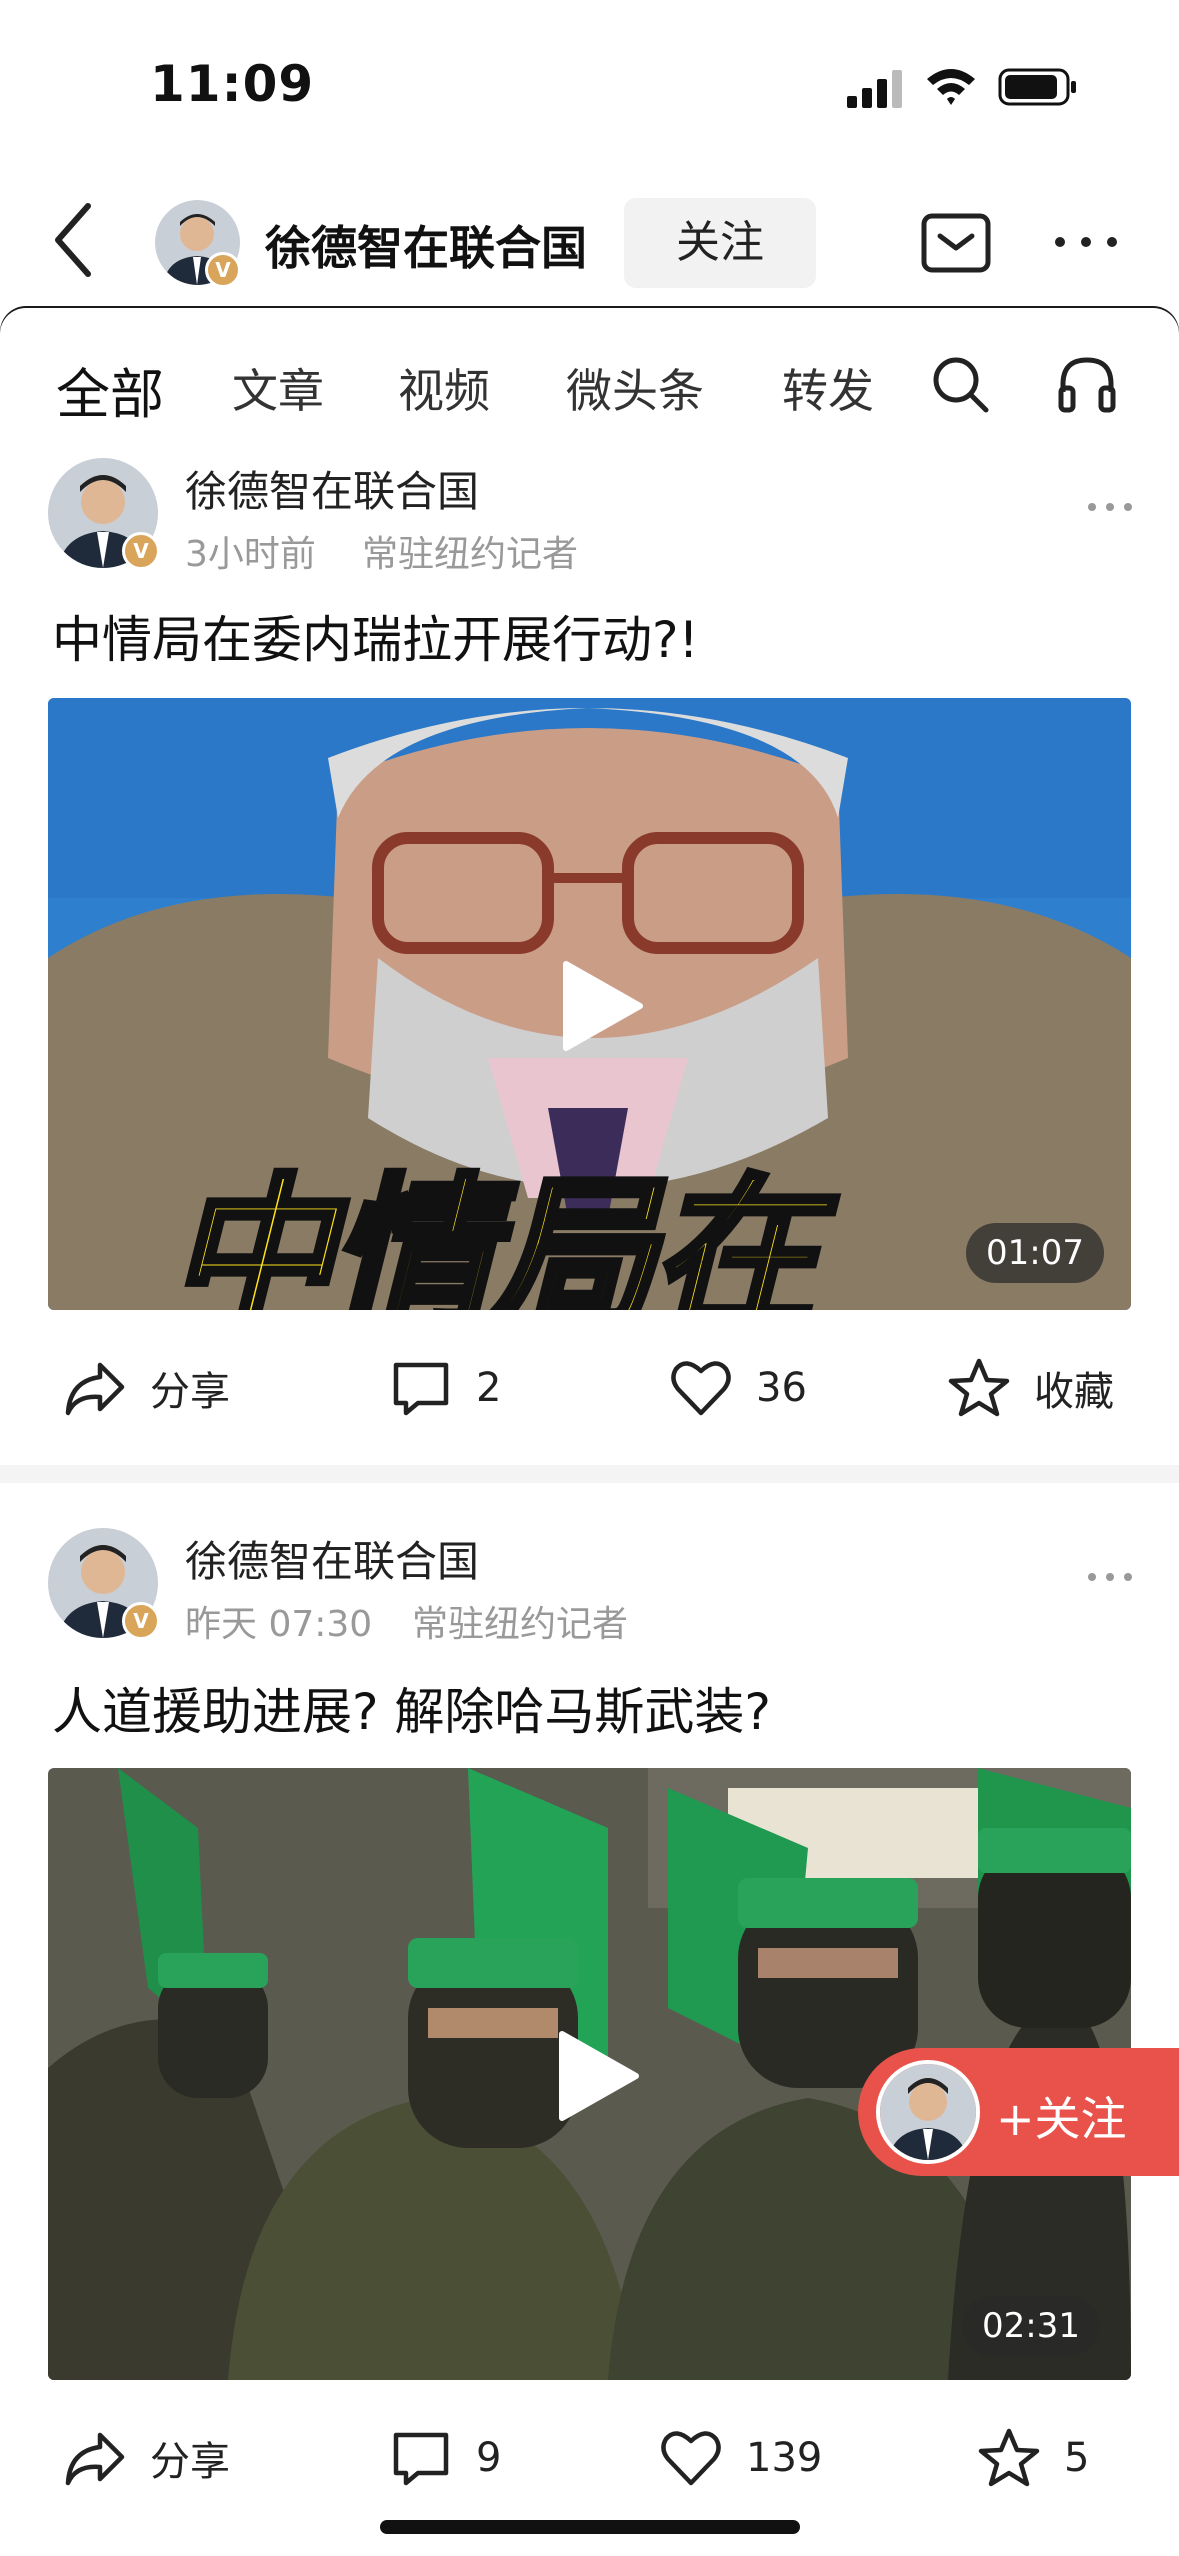 Image resolution: width=1179 pixels, height=2556 pixels. What do you see at coordinates (784, 2458) in the screenshot?
I see `like-count: 139` at bounding box center [784, 2458].